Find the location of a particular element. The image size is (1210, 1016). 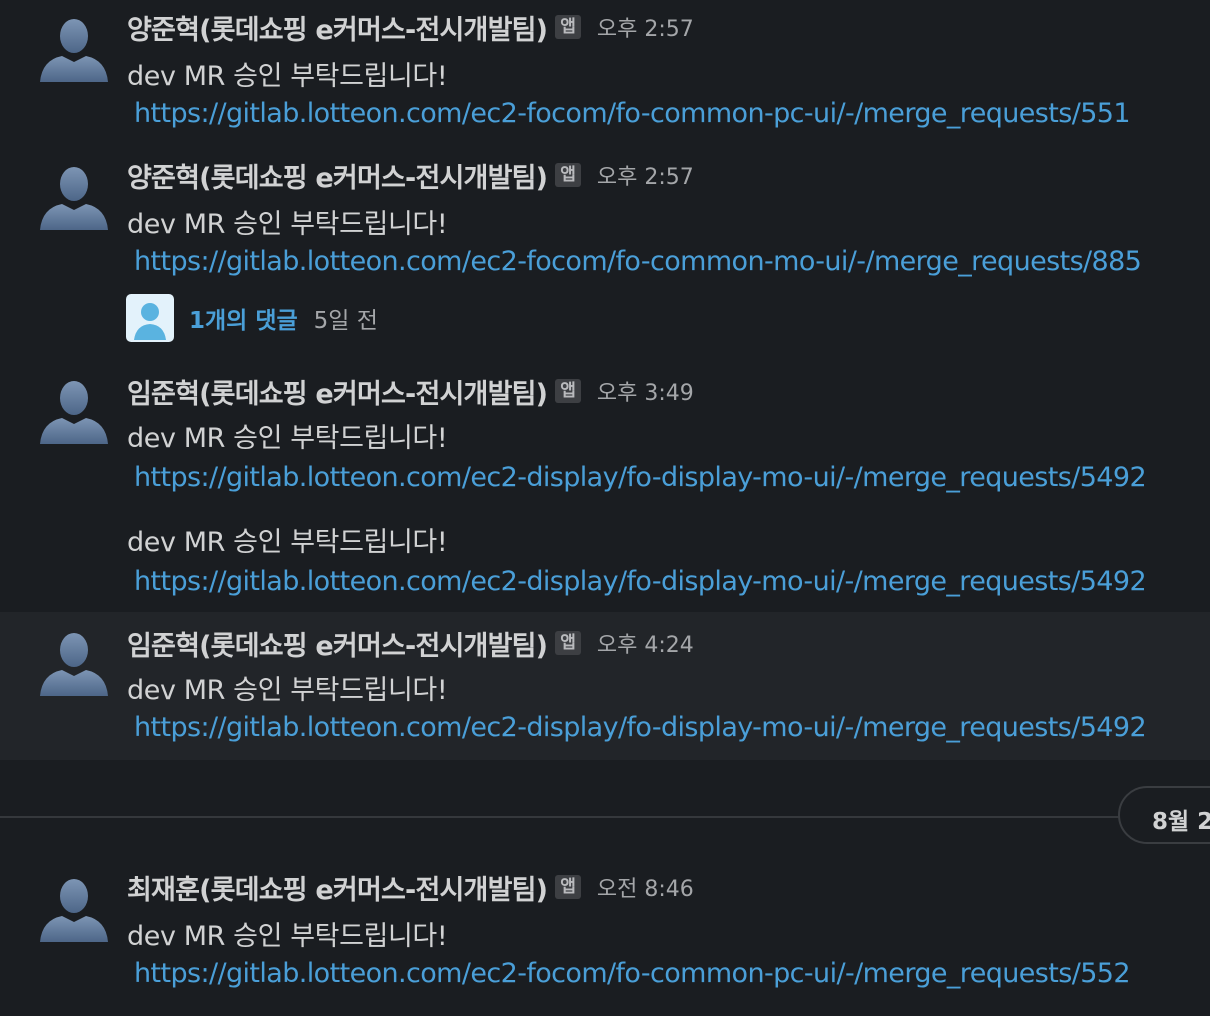

thread-replies: 1개의 댓글 5일 전 is located at coordinates (252, 318).